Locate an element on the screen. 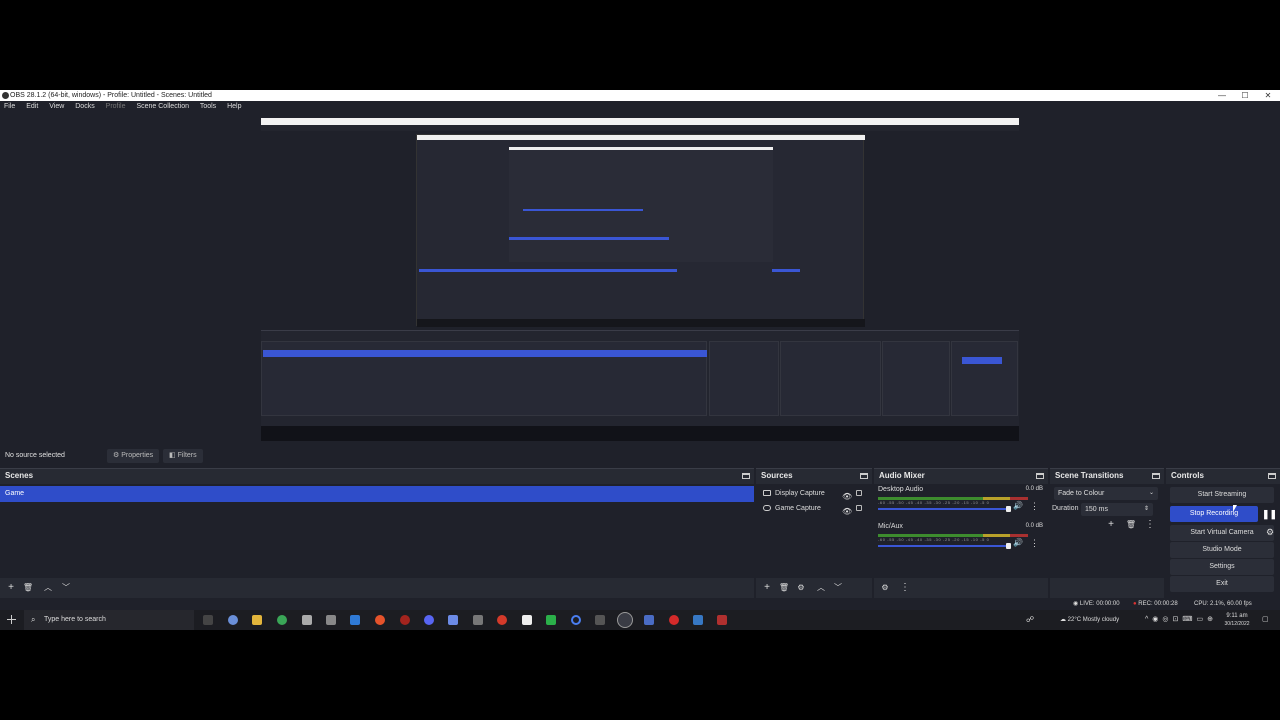  exit-button: Exit is located at coordinates (1222, 584).